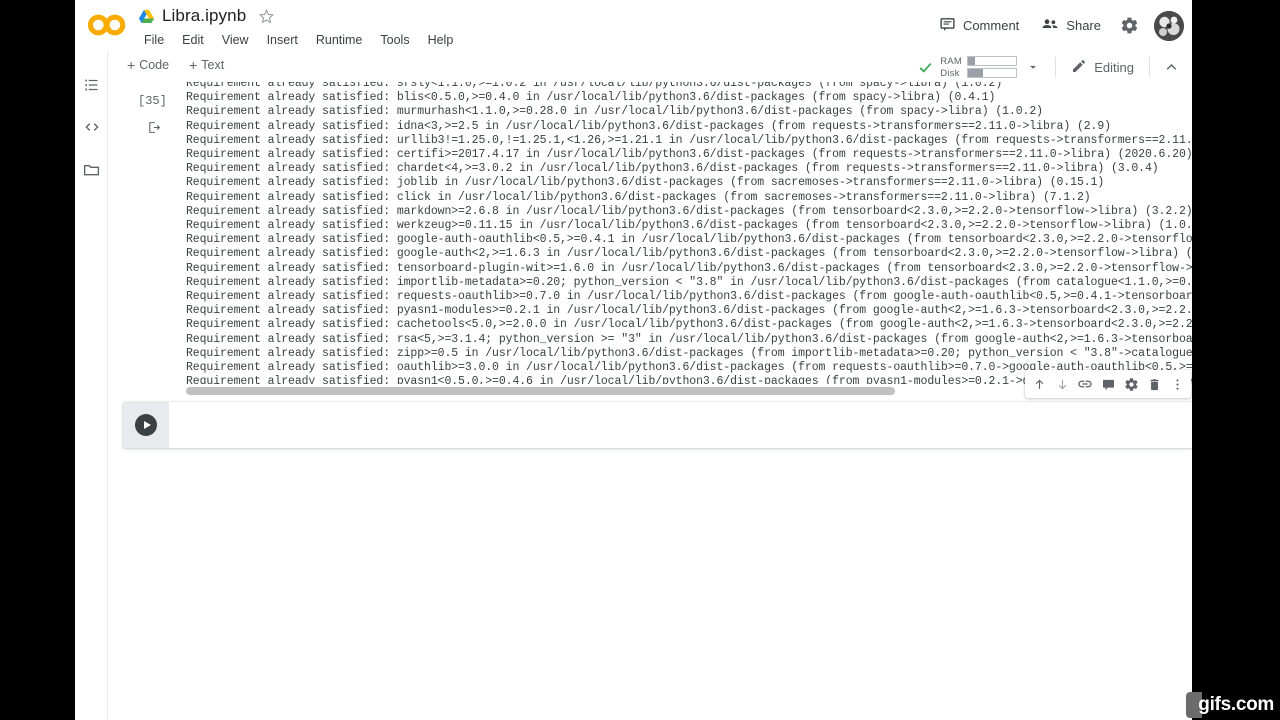 This screenshot has width=1280, height=720. What do you see at coordinates (154, 40) in the screenshot?
I see `menu-file: File` at bounding box center [154, 40].